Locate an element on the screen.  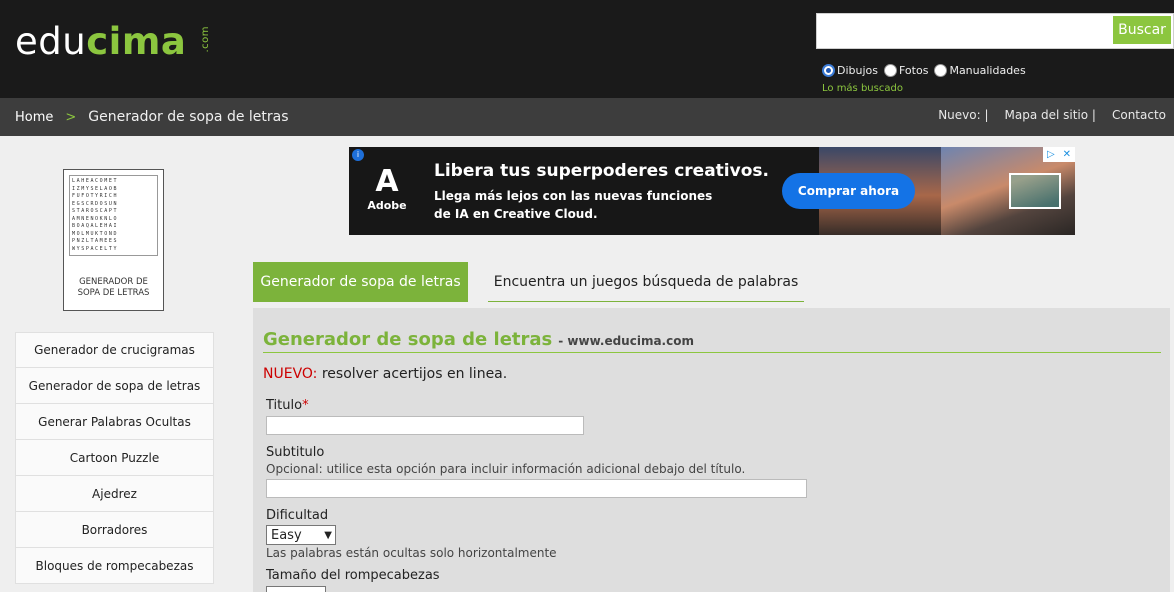
logo-text-com: .com is located at coordinates (205, 39).